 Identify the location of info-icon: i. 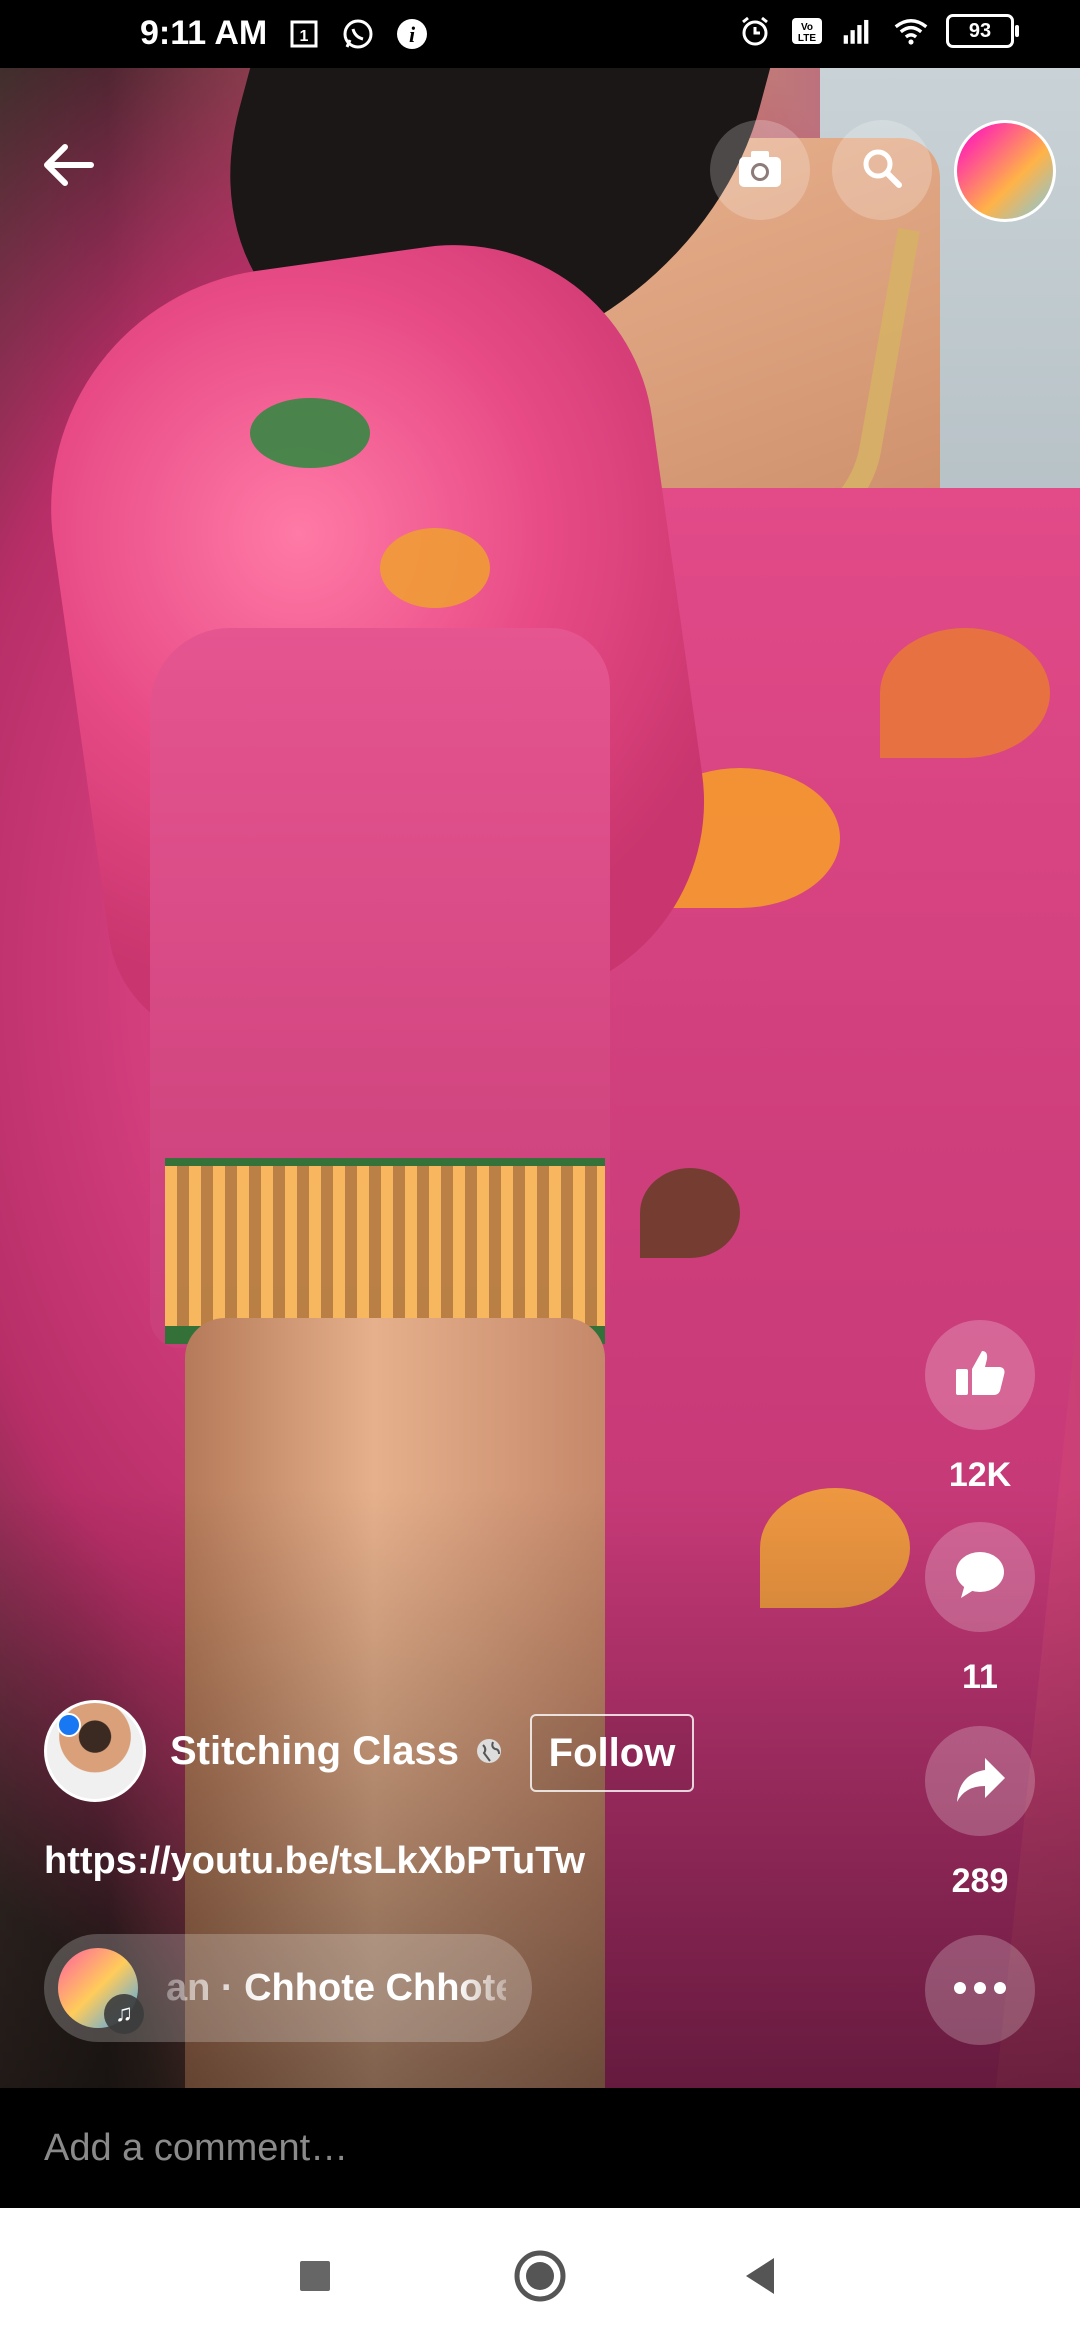
(412, 34).